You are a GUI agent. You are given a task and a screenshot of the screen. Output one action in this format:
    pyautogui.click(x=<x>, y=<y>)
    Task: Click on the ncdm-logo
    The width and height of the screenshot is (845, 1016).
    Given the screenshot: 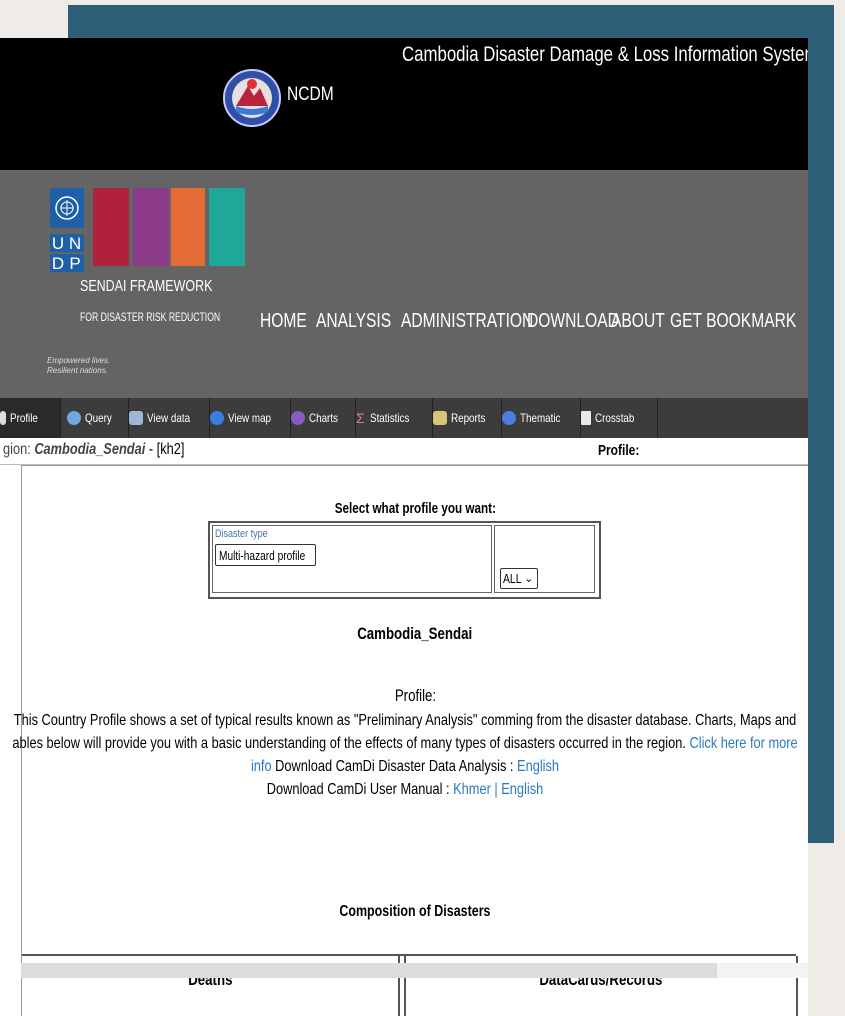 What is the action you would take?
    pyautogui.click(x=252, y=98)
    